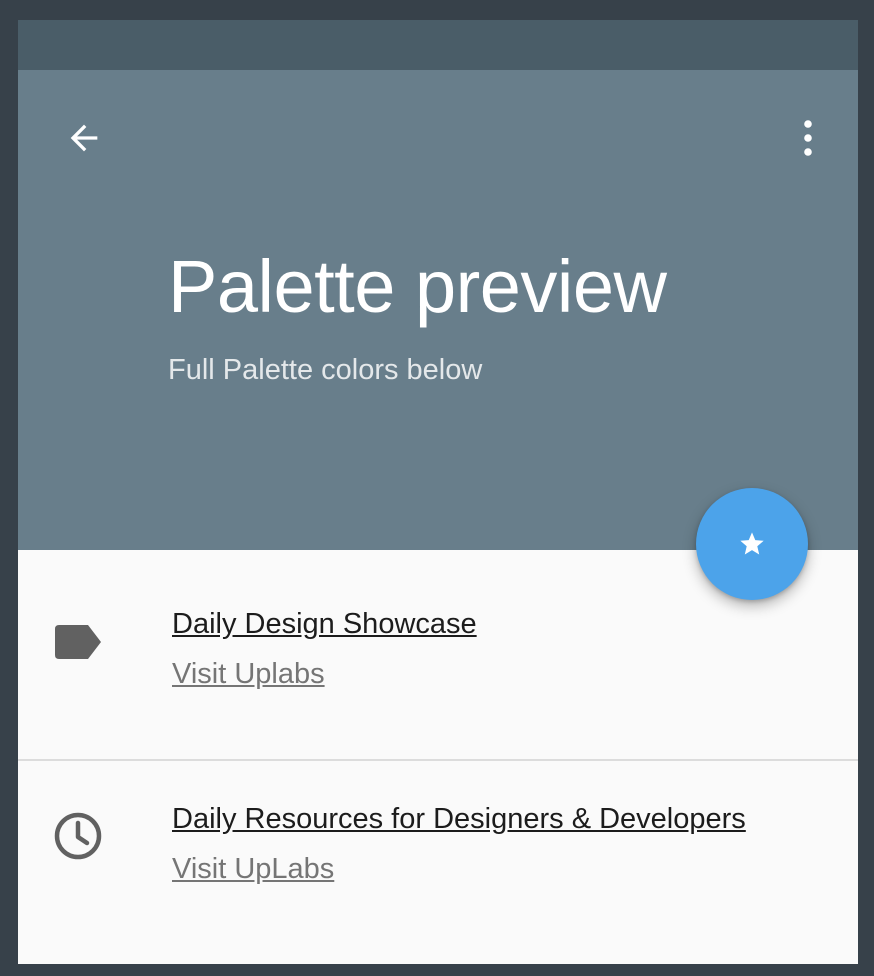  Describe the element at coordinates (78, 642) in the screenshot. I see `label-icon` at that location.